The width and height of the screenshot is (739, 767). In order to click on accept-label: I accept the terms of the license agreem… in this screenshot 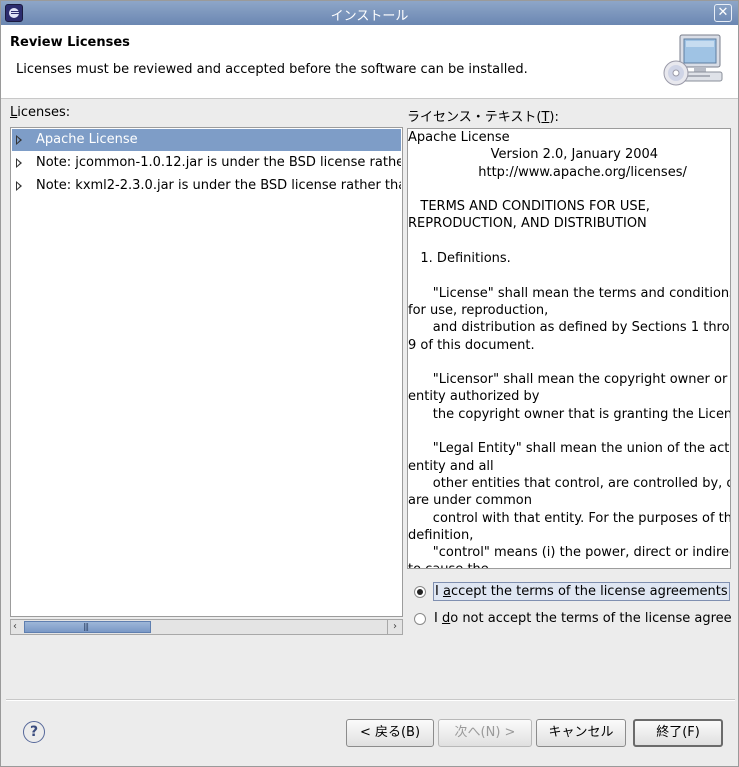, I will do `click(581, 591)`.